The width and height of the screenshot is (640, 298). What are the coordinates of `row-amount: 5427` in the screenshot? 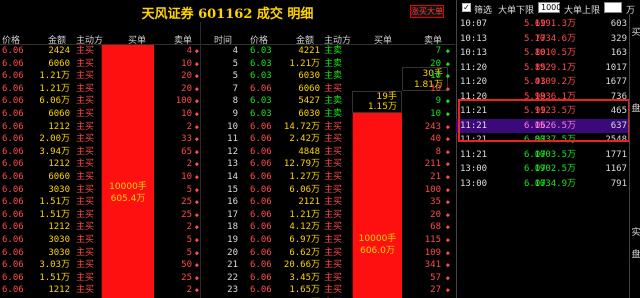 It's located at (309, 101).